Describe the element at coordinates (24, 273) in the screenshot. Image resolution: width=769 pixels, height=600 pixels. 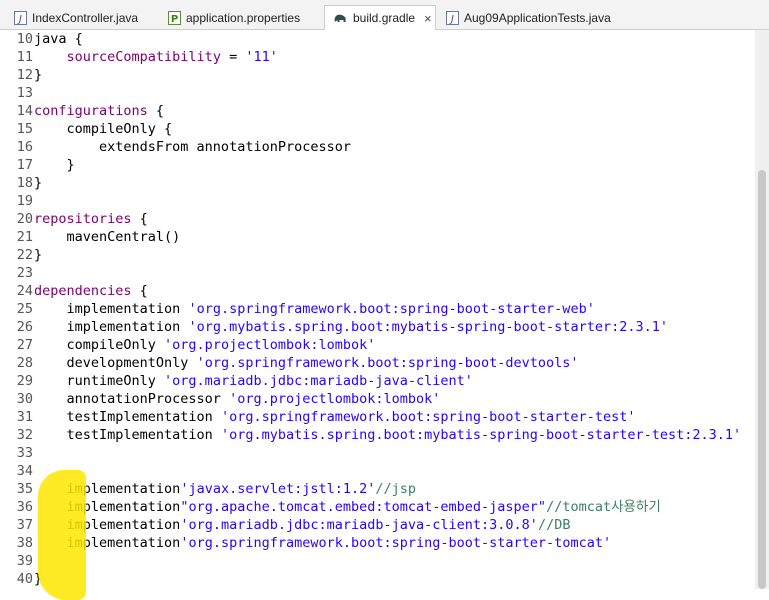
I see `line-number: 23` at that location.